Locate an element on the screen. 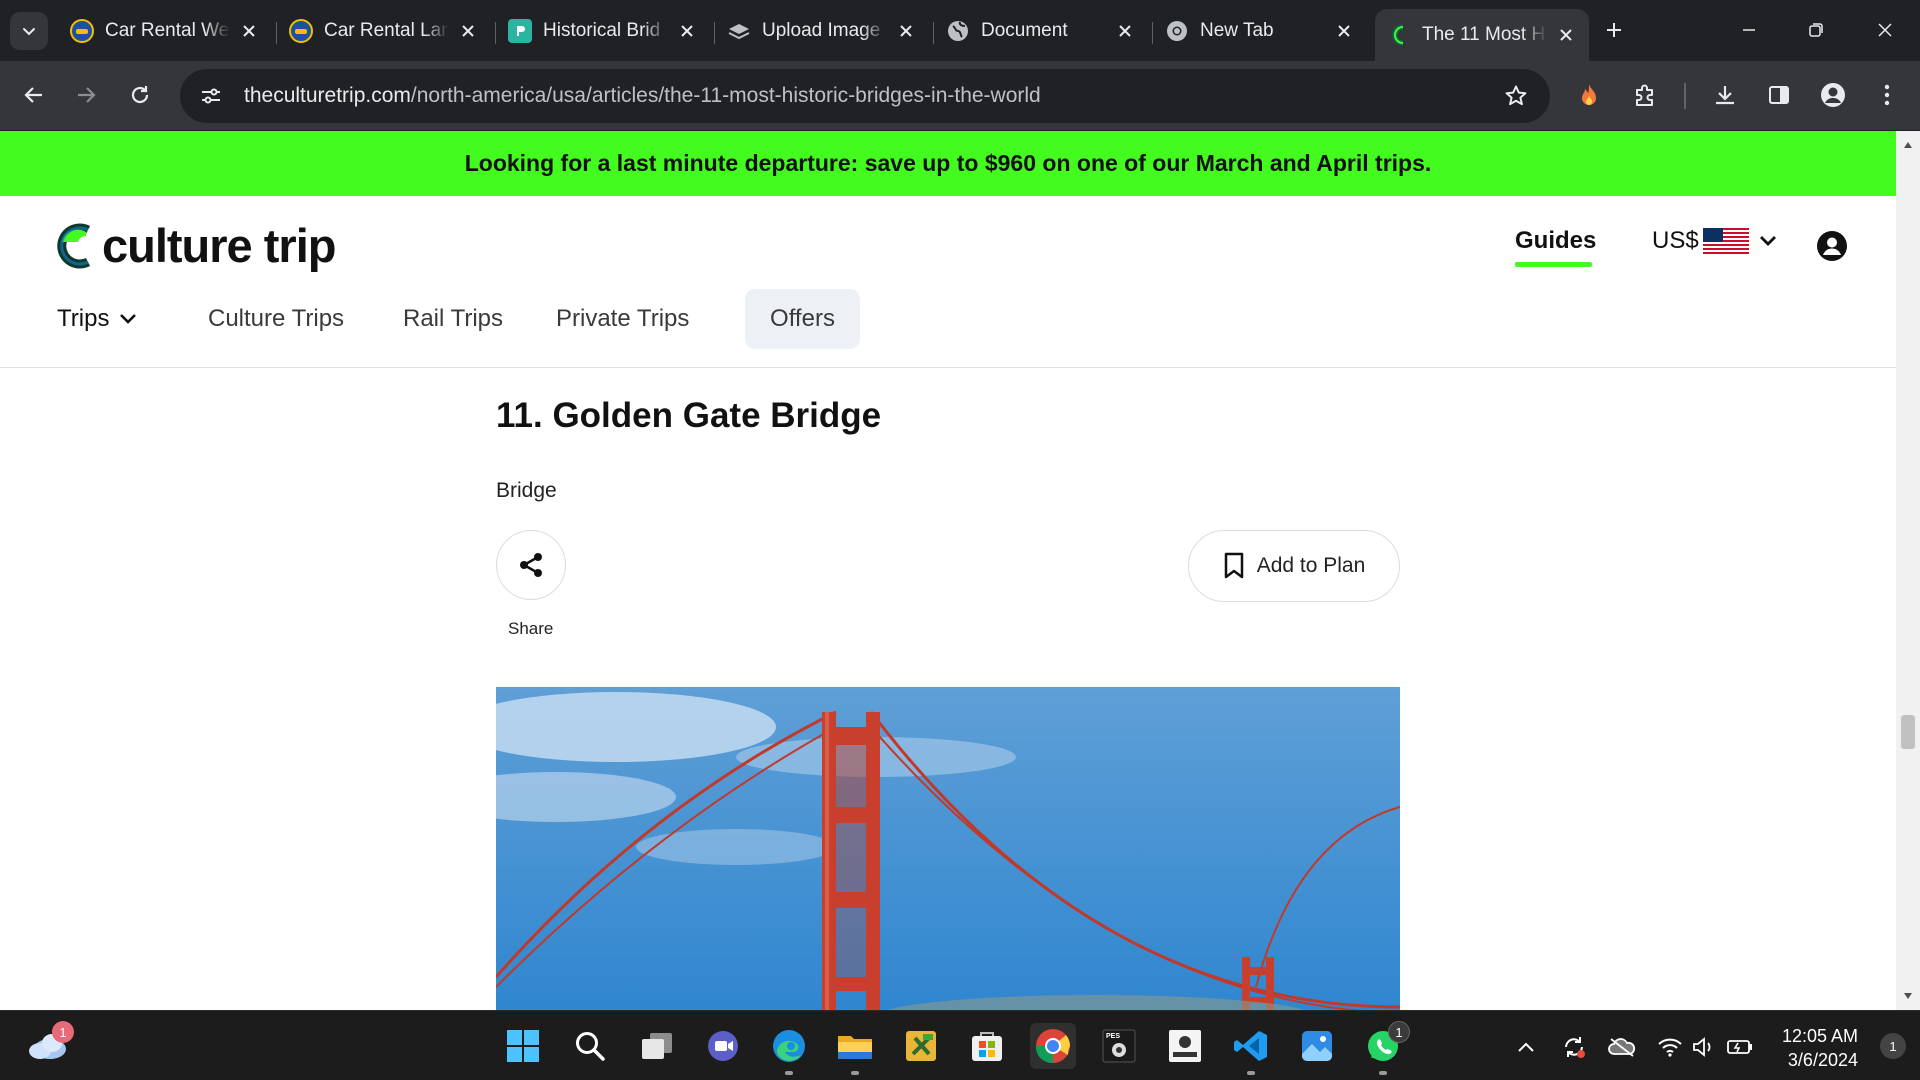 This screenshot has height=1080, width=1920. onedrive-offline-icon is located at coordinates (1622, 1047).